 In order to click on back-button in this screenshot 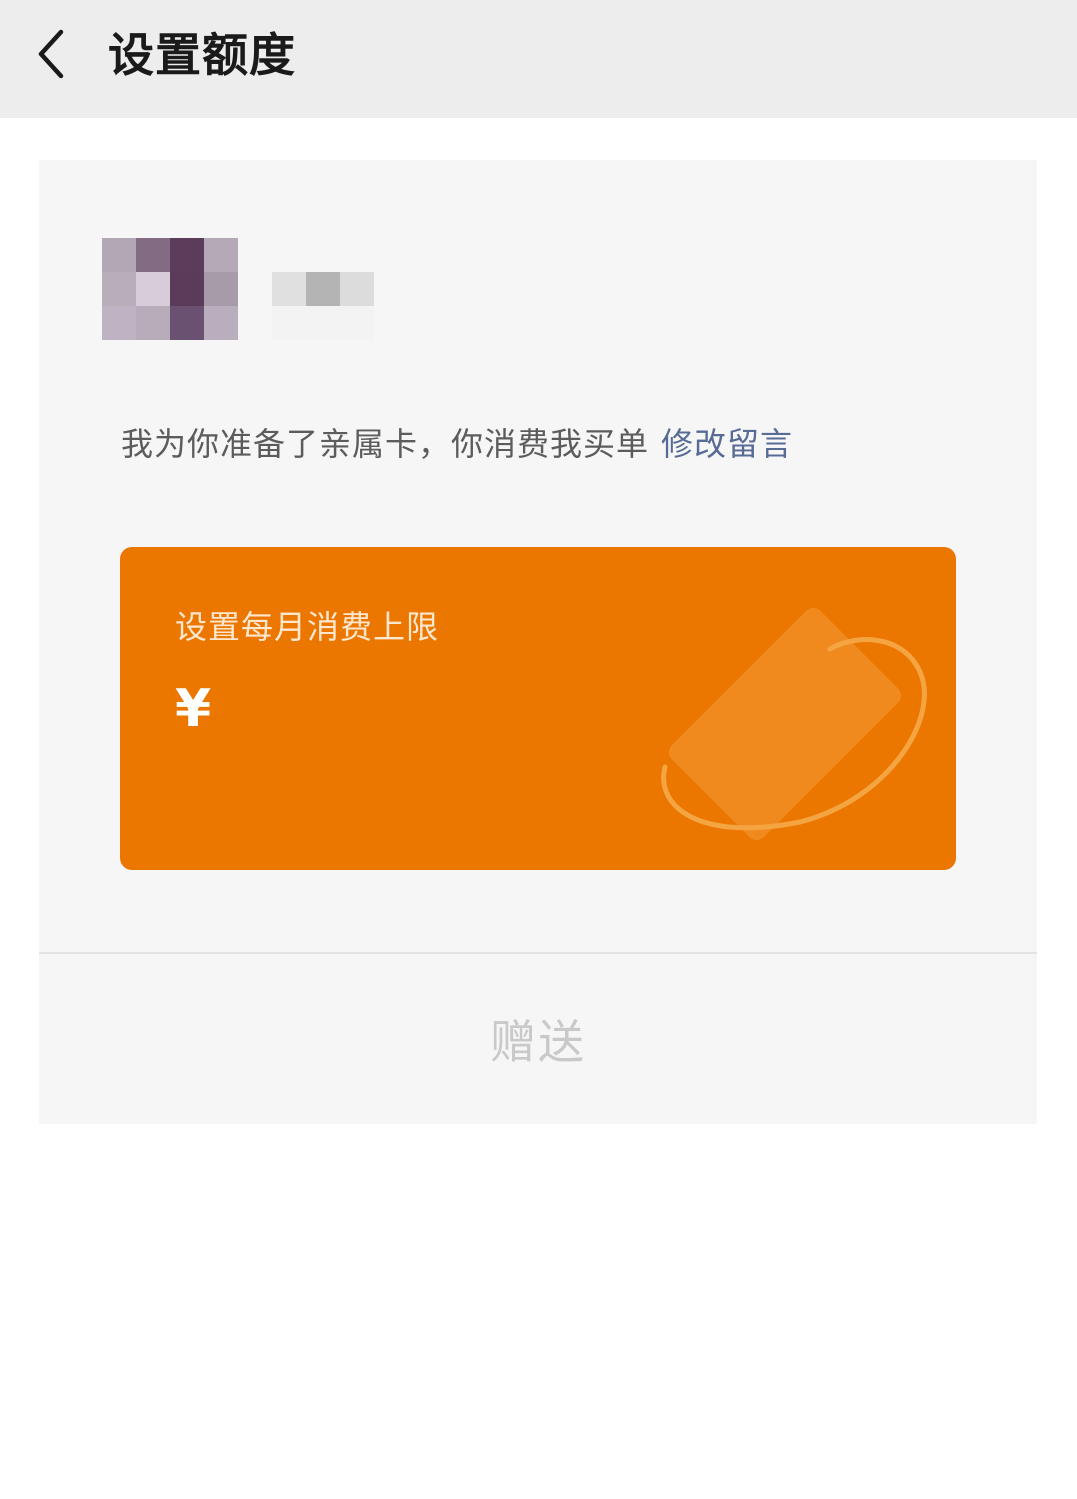, I will do `click(54, 55)`.